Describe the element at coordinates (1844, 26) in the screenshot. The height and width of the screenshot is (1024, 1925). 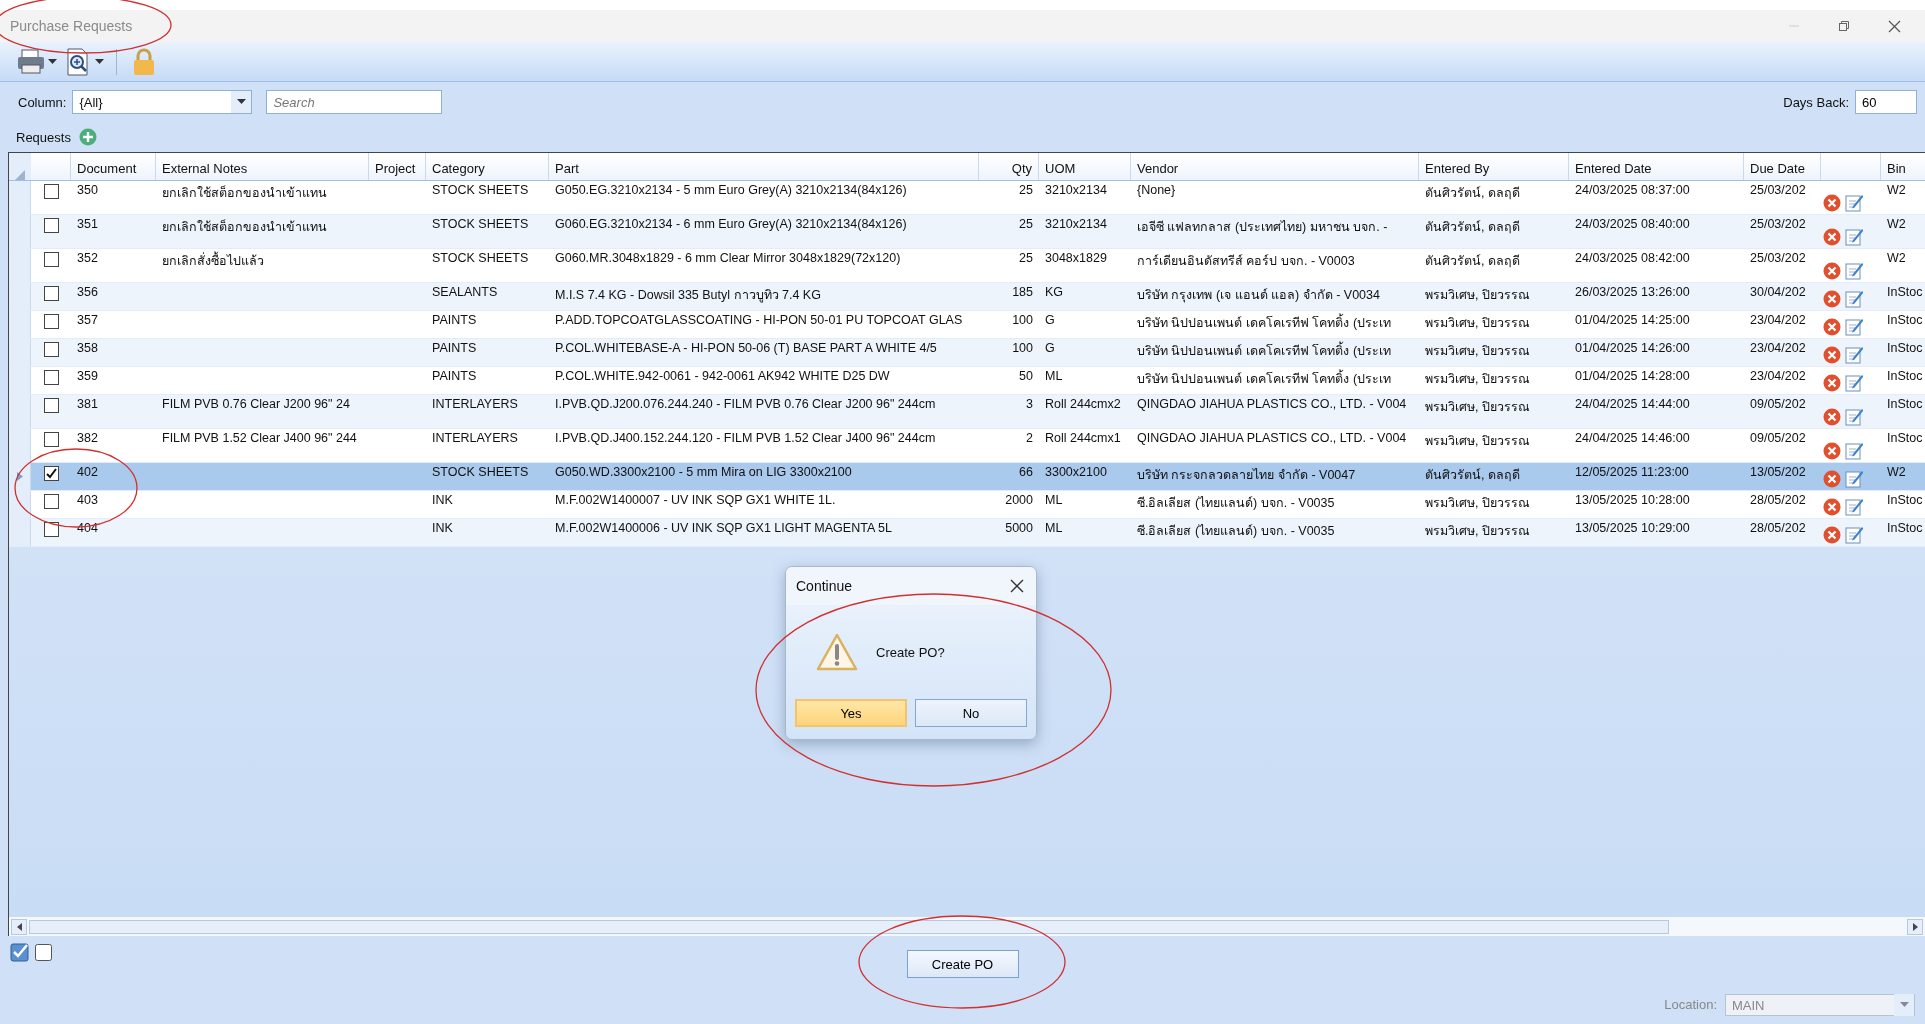
I see `restore-icon` at that location.